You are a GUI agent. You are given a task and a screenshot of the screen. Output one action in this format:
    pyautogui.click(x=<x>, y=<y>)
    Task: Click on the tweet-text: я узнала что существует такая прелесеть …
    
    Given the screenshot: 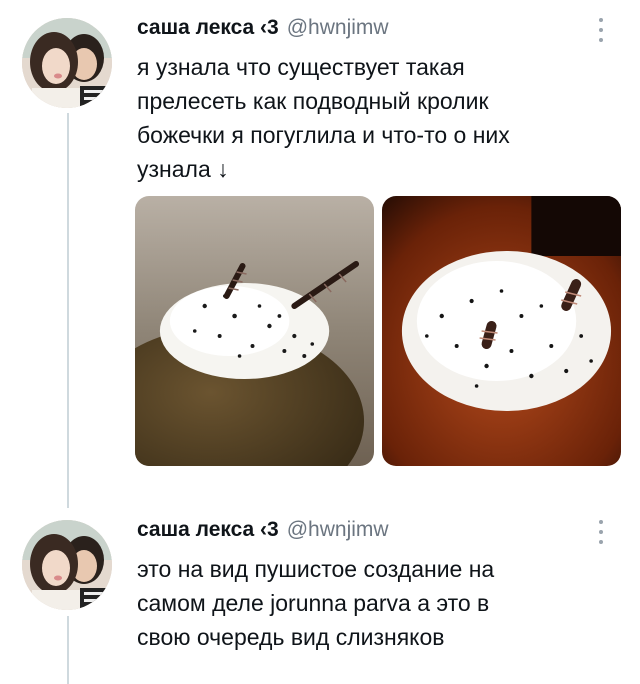 What is the action you would take?
    pyautogui.click(x=323, y=118)
    